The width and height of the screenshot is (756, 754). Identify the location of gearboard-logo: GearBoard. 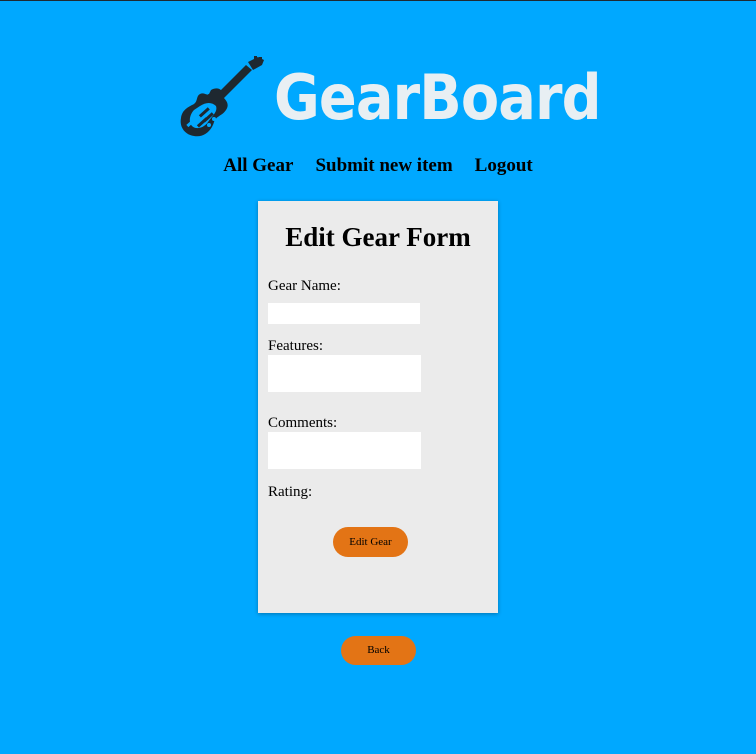
(390, 98).